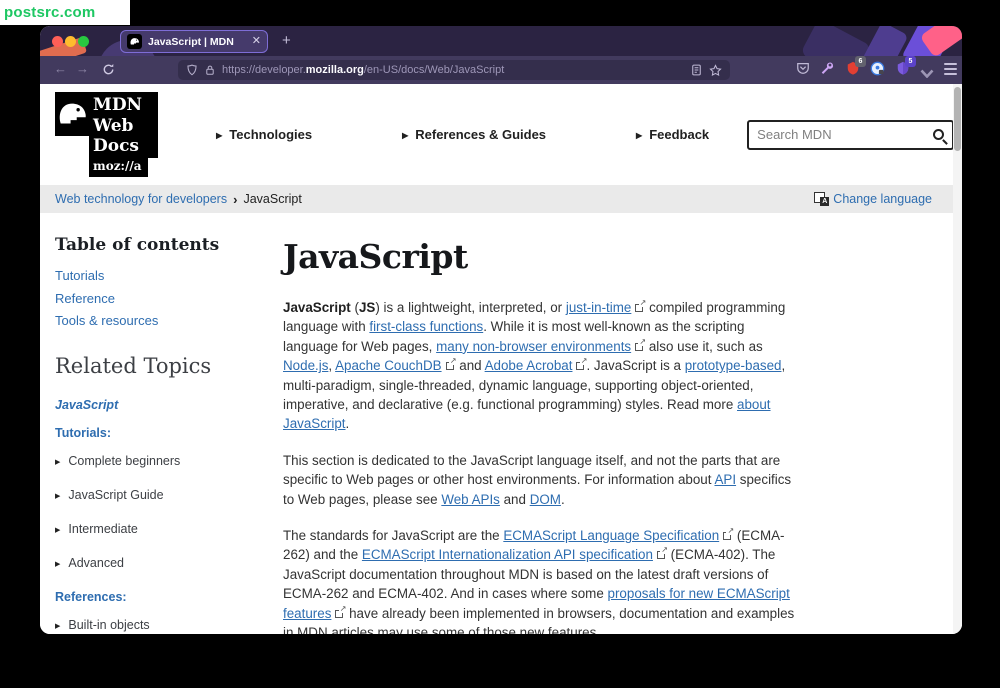 This screenshot has width=1000, height=688. What do you see at coordinates (264, 70) in the screenshot?
I see `url-prefix: https://developer.` at bounding box center [264, 70].